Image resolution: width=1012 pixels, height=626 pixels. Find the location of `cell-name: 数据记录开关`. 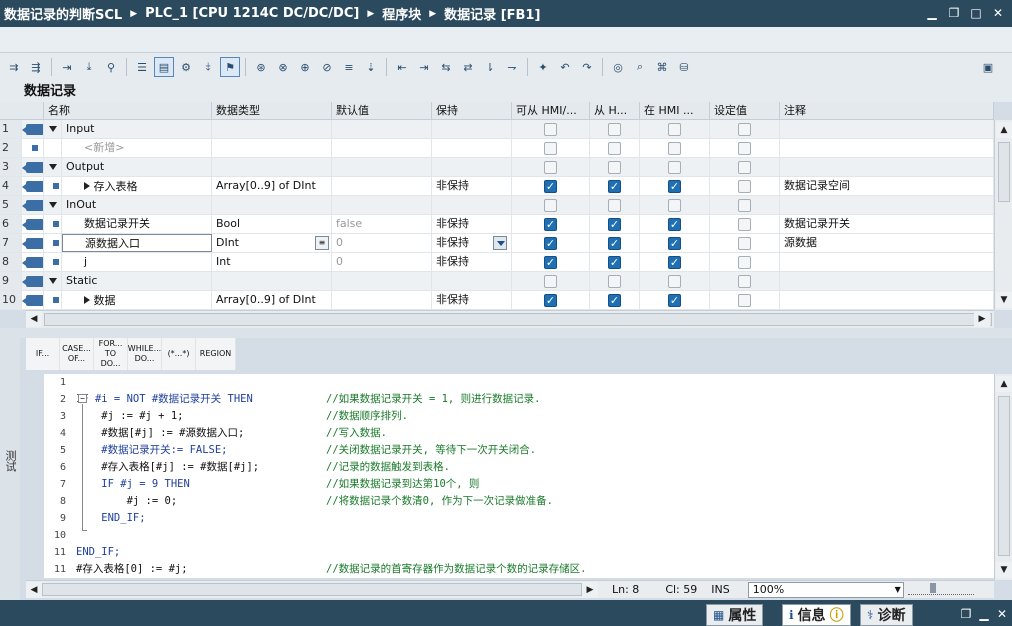

cell-name: 数据记录开关 is located at coordinates (137, 224).